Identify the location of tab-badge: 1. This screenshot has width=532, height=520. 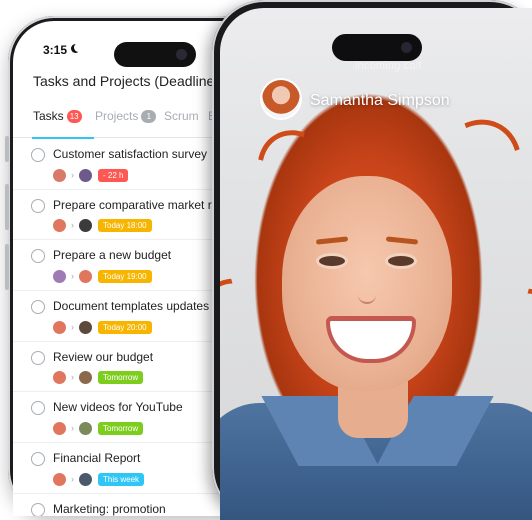
(149, 116).